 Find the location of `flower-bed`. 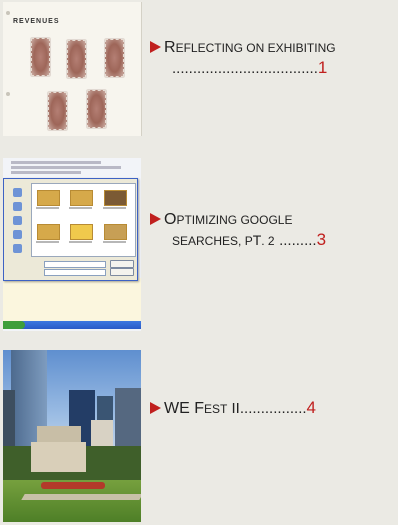

flower-bed is located at coordinates (73, 485).